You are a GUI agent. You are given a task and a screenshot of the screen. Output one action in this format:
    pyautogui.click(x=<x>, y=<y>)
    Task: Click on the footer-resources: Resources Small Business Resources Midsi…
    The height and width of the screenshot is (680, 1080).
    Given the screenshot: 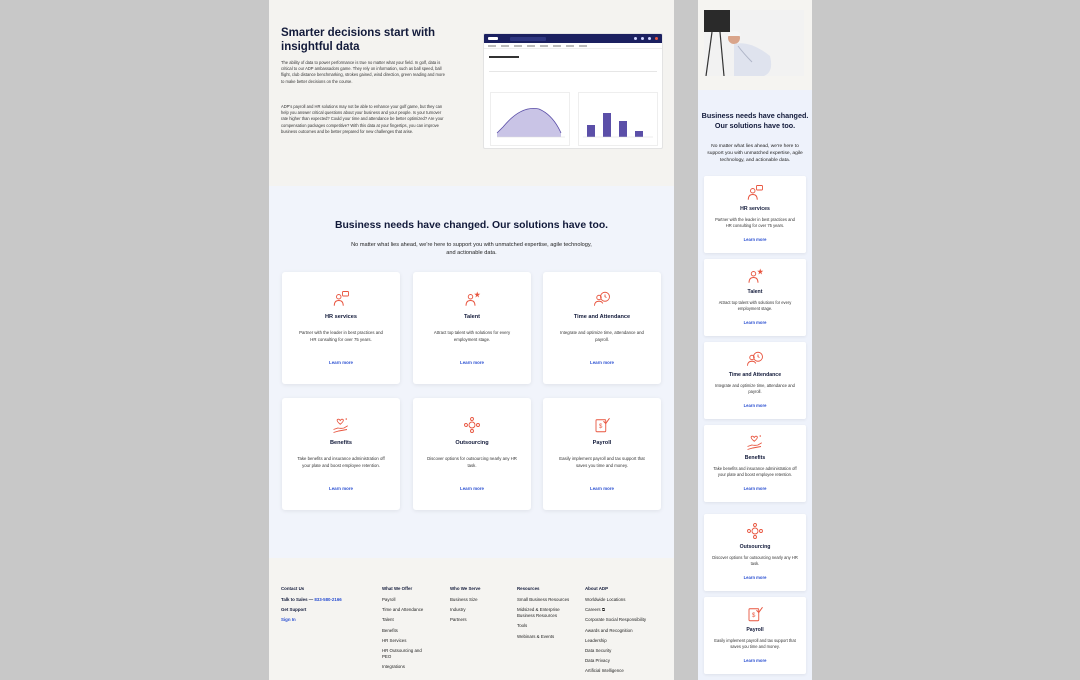 What is the action you would take?
    pyautogui.click(x=545, y=615)
    